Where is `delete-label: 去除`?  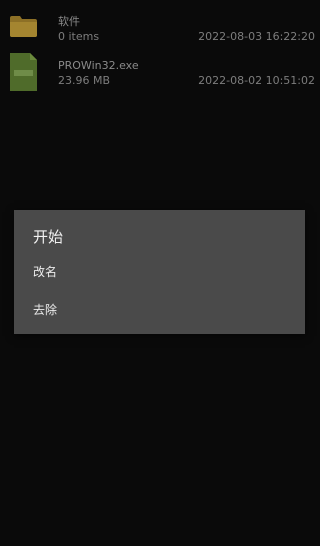 delete-label: 去除 is located at coordinates (45, 310).